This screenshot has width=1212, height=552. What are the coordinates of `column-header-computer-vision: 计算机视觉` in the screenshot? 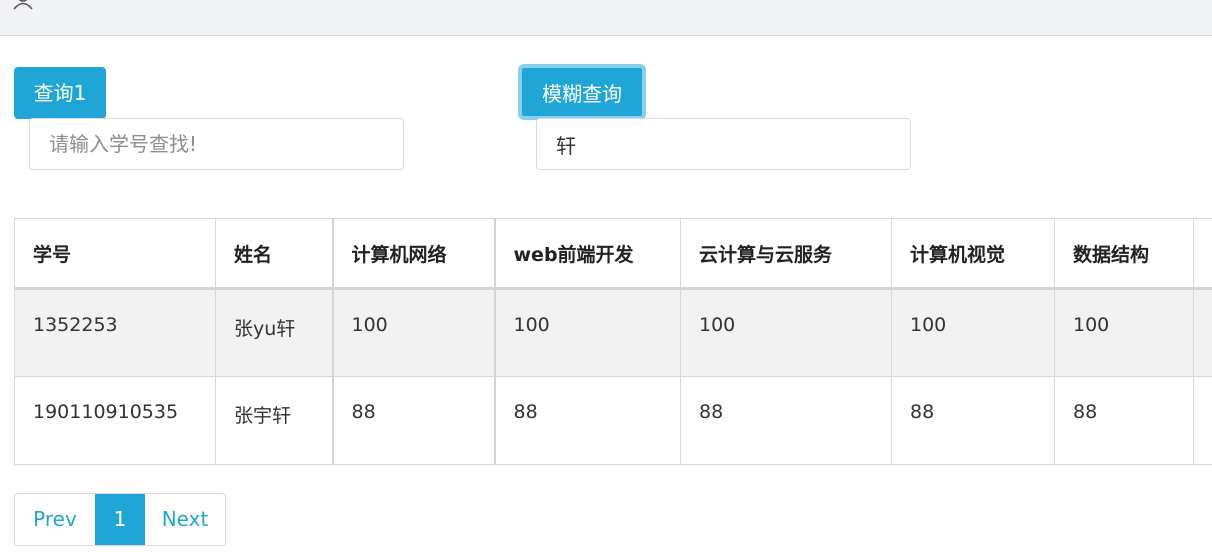 It's located at (973, 254).